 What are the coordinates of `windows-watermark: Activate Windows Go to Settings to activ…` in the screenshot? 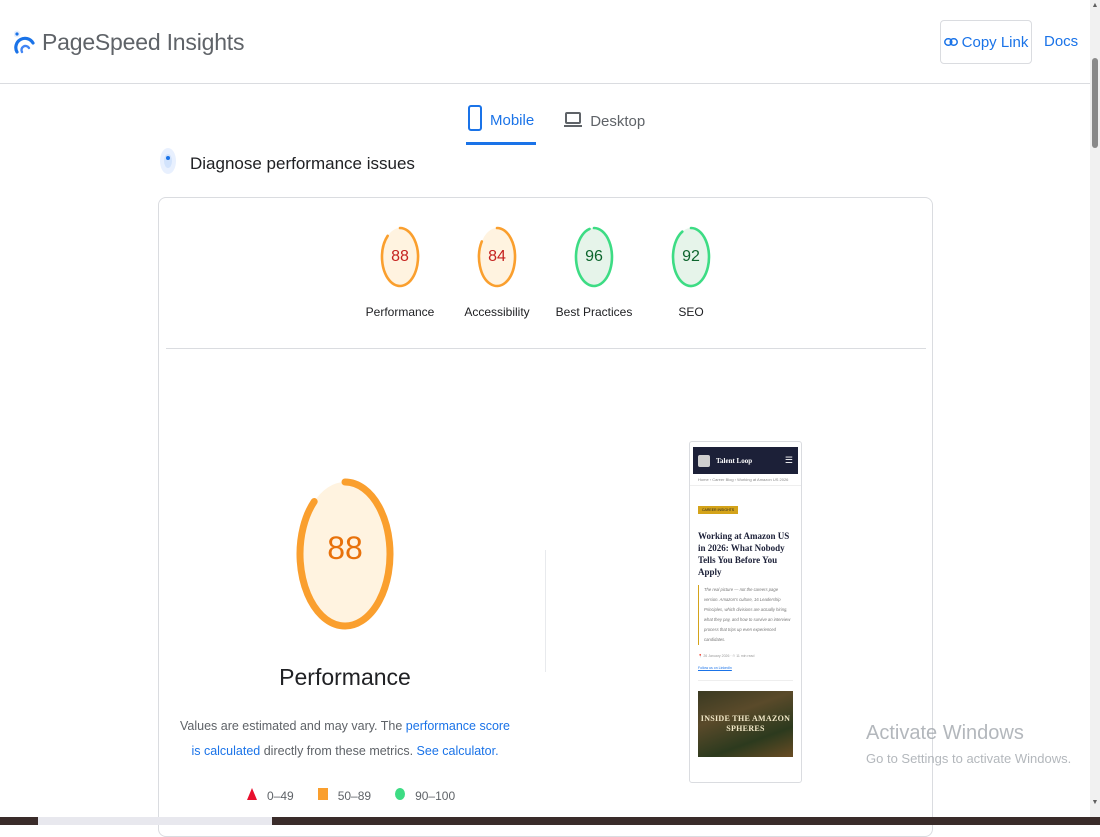 It's located at (968, 744).